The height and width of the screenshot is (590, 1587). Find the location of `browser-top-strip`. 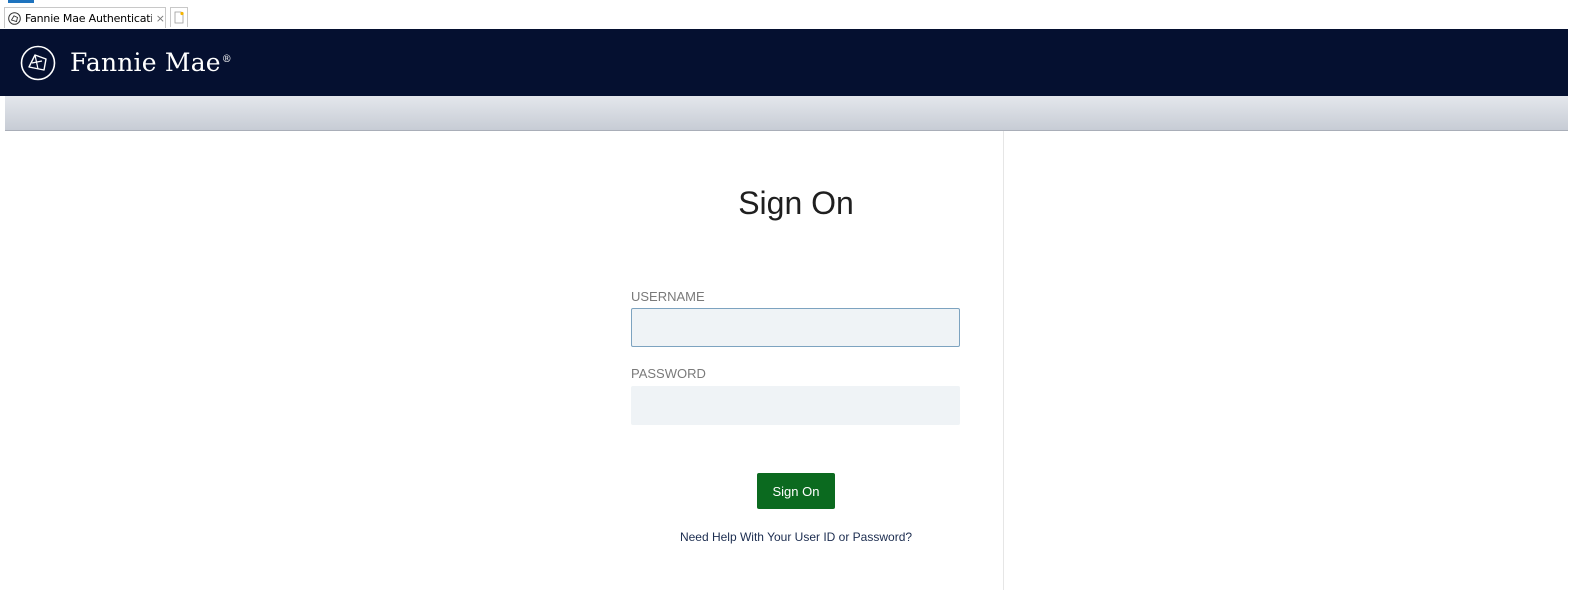

browser-top-strip is located at coordinates (793, 3).